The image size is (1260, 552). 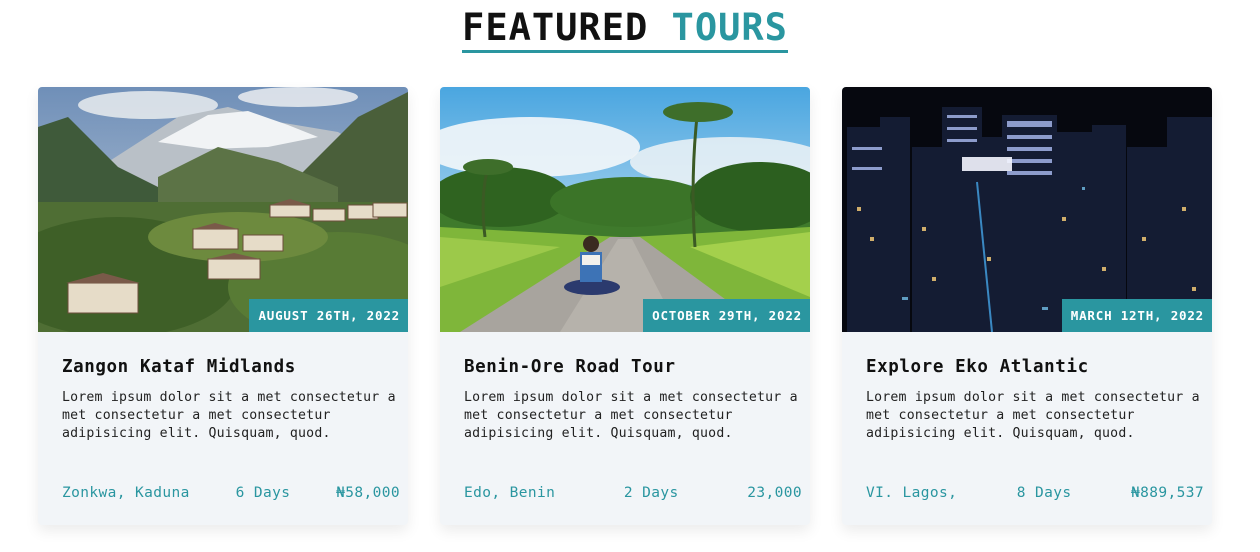 What do you see at coordinates (774, 493) in the screenshot?
I see `tour-price: 23,000` at bounding box center [774, 493].